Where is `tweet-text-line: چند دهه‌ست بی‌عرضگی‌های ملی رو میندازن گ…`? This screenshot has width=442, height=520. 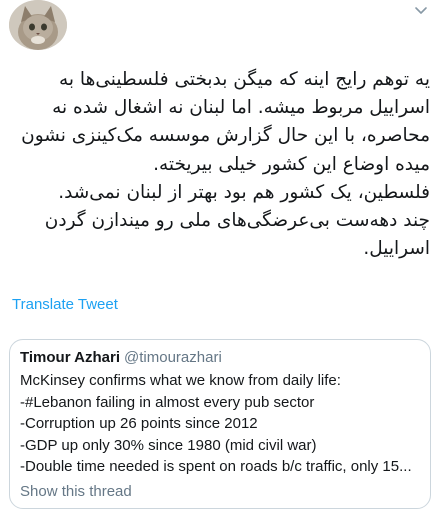 tweet-text-line: چند دهه‌ست بی‌عرضگی‌های ملی رو میندازن گ… is located at coordinates (237, 221).